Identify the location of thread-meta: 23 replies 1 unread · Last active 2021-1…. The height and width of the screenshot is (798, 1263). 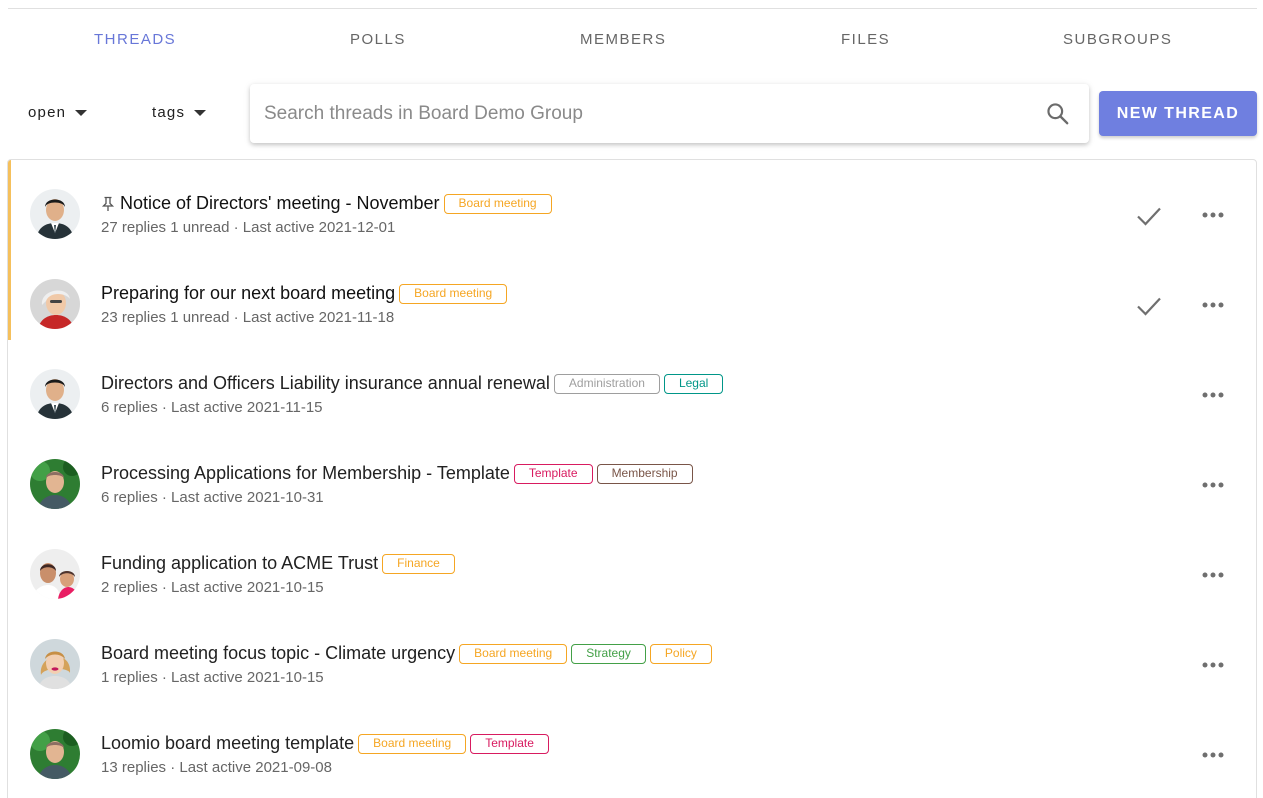
(248, 317).